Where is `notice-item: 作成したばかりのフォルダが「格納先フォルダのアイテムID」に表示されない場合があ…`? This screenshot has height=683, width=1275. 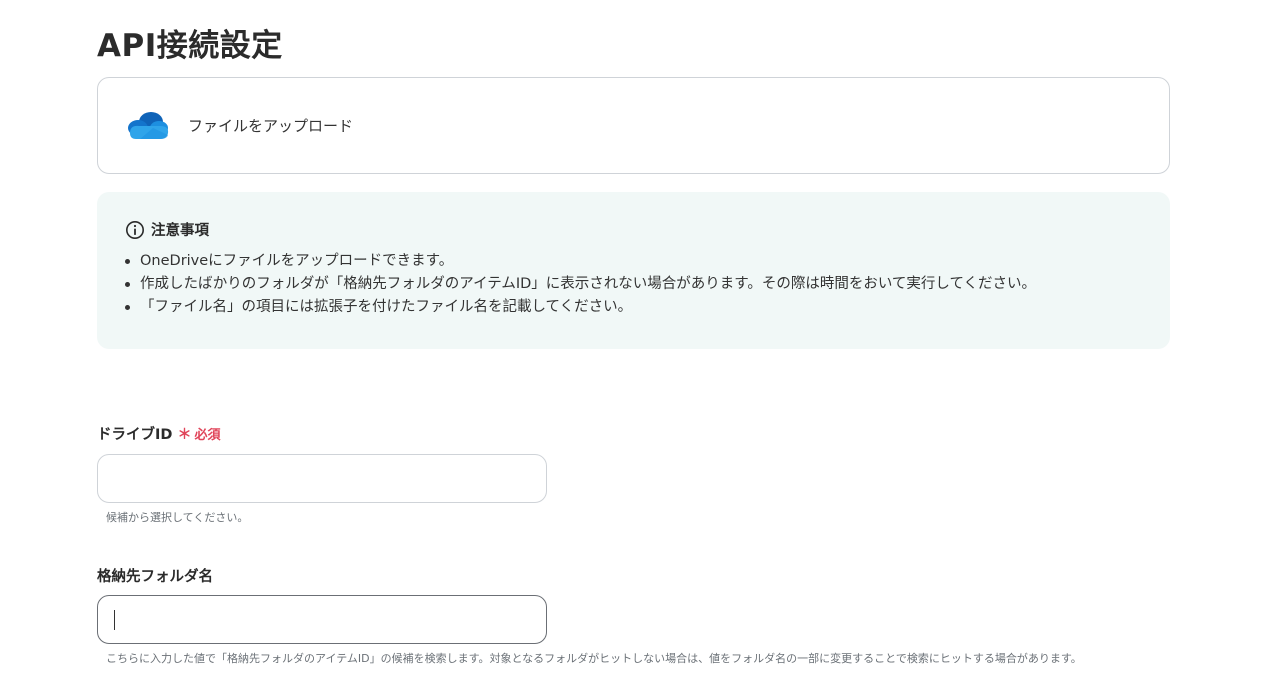
notice-item: 作成したばかりのフォルダが「格納先フォルダのアイテムID」に表示されない場合があ… is located at coordinates (633, 284).